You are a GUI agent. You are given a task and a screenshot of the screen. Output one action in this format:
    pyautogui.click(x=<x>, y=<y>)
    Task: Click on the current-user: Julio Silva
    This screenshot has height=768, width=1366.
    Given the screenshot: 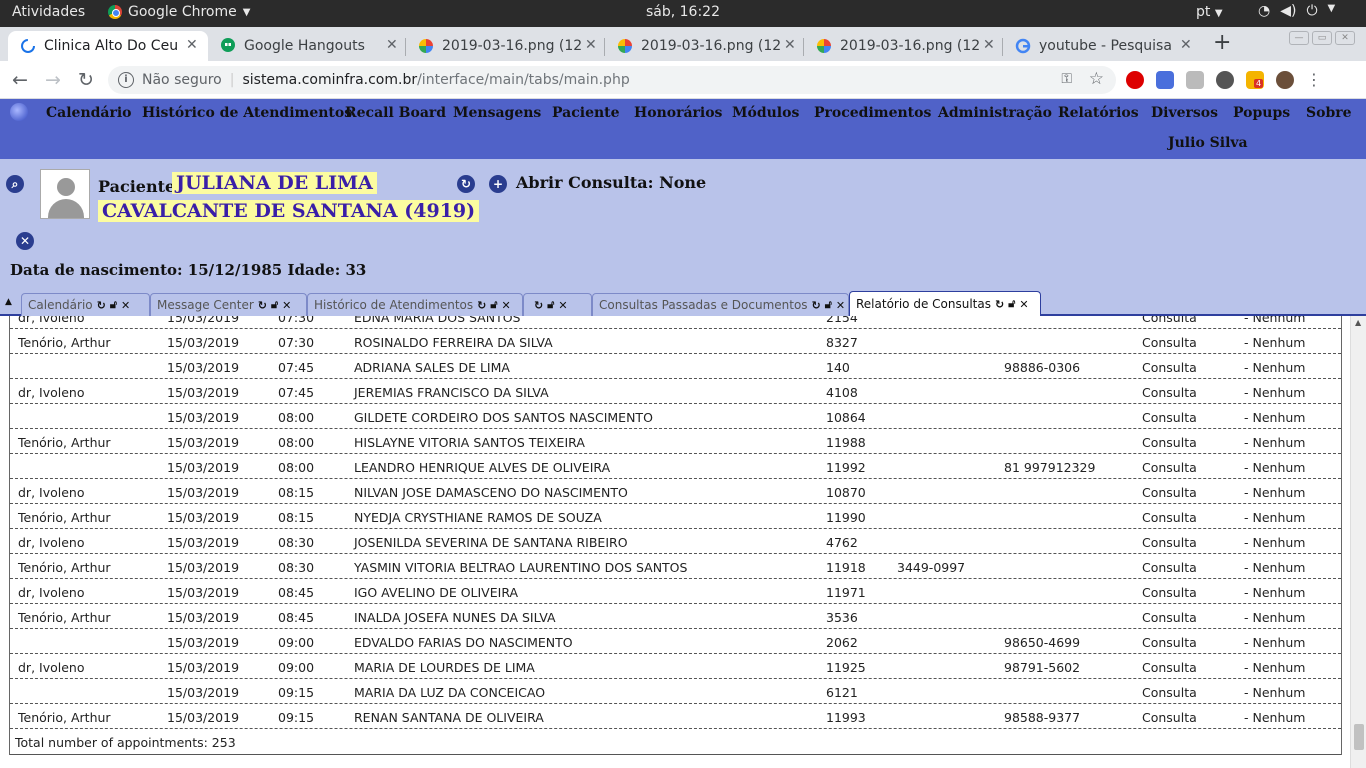 What is the action you would take?
    pyautogui.click(x=1208, y=143)
    